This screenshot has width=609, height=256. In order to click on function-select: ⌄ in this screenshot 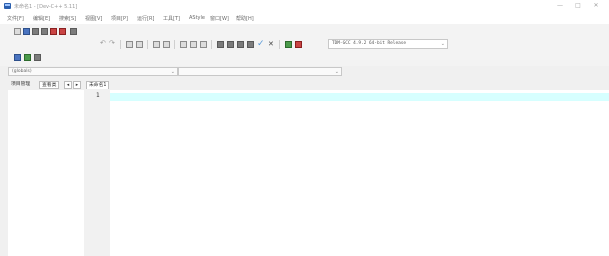, I will do `click(260, 71)`.